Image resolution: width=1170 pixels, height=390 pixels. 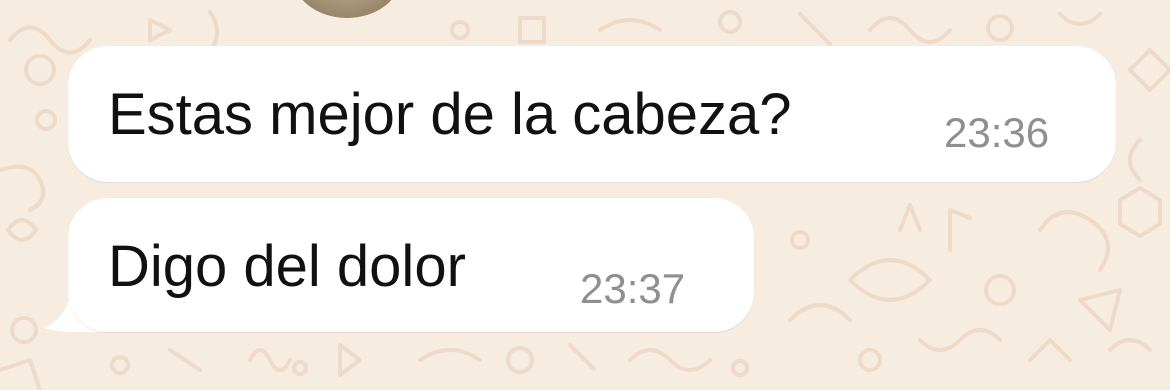 What do you see at coordinates (287, 266) in the screenshot?
I see `message-text: Digo del dolor` at bounding box center [287, 266].